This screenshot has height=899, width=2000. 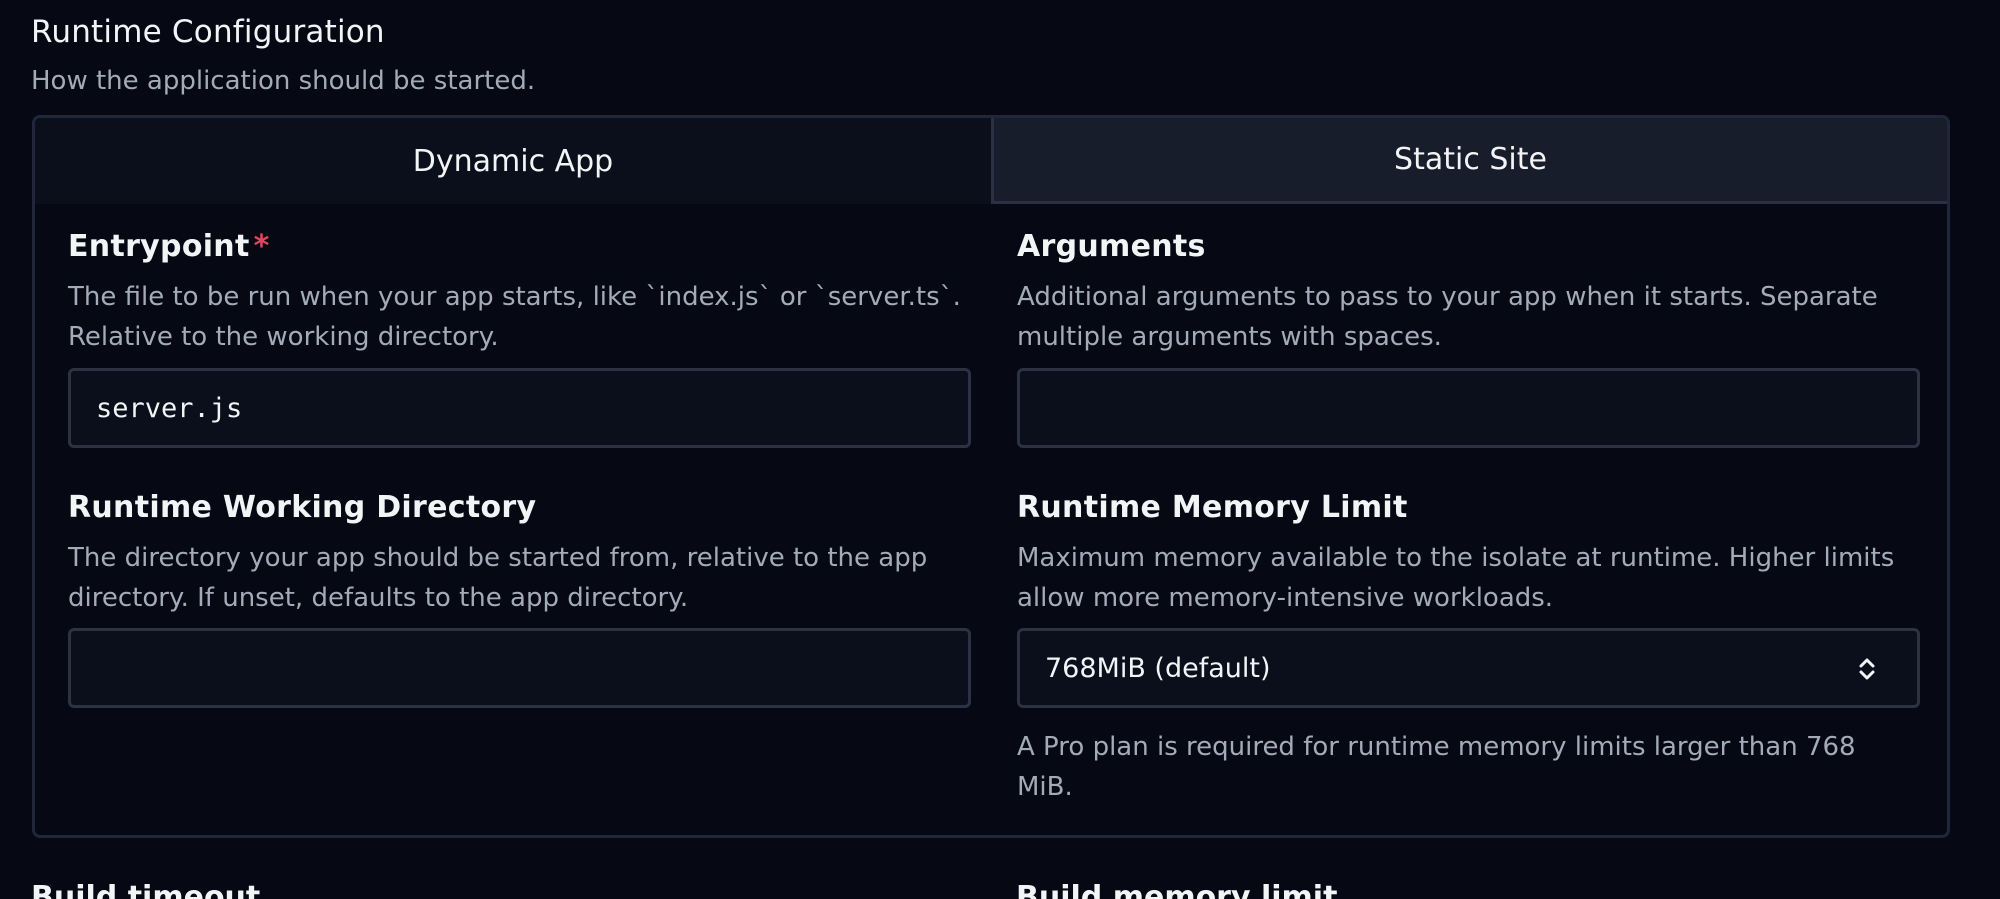 What do you see at coordinates (1867, 669) in the screenshot?
I see `chevron-up-down-icon` at bounding box center [1867, 669].